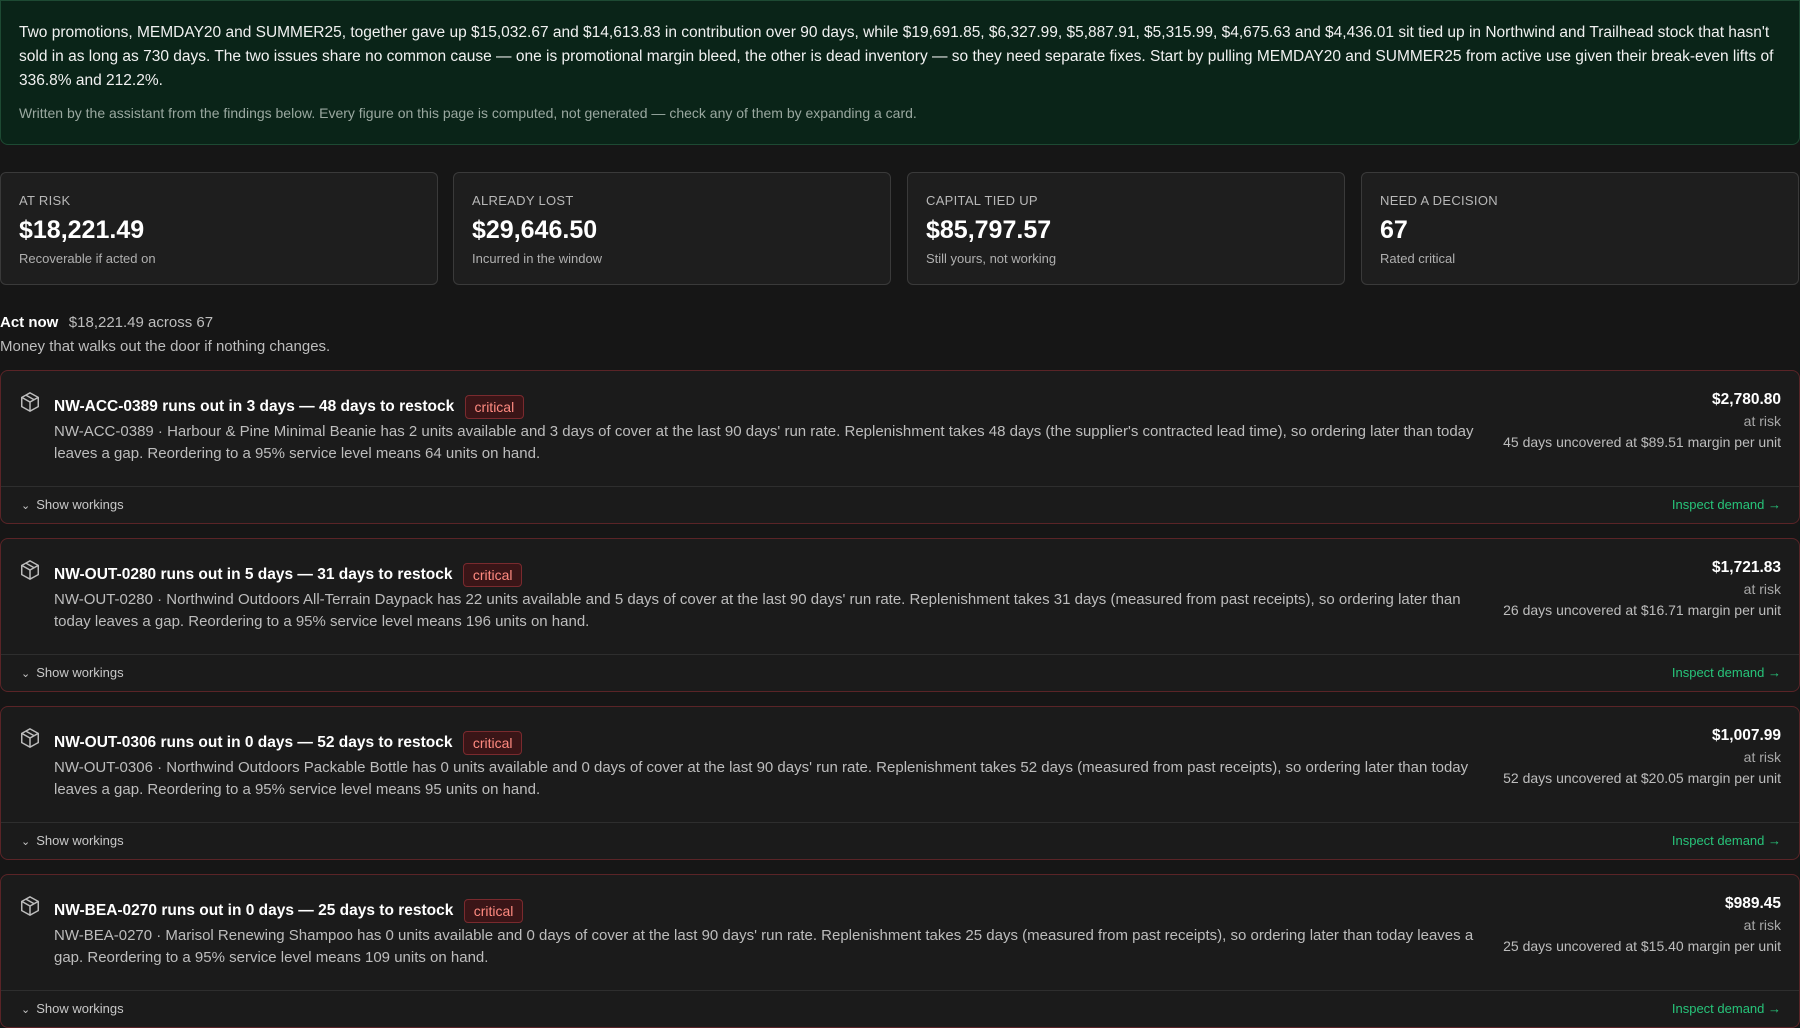  What do you see at coordinates (87, 258) in the screenshot?
I see `kpi-sub: Recoverable if acted on` at bounding box center [87, 258].